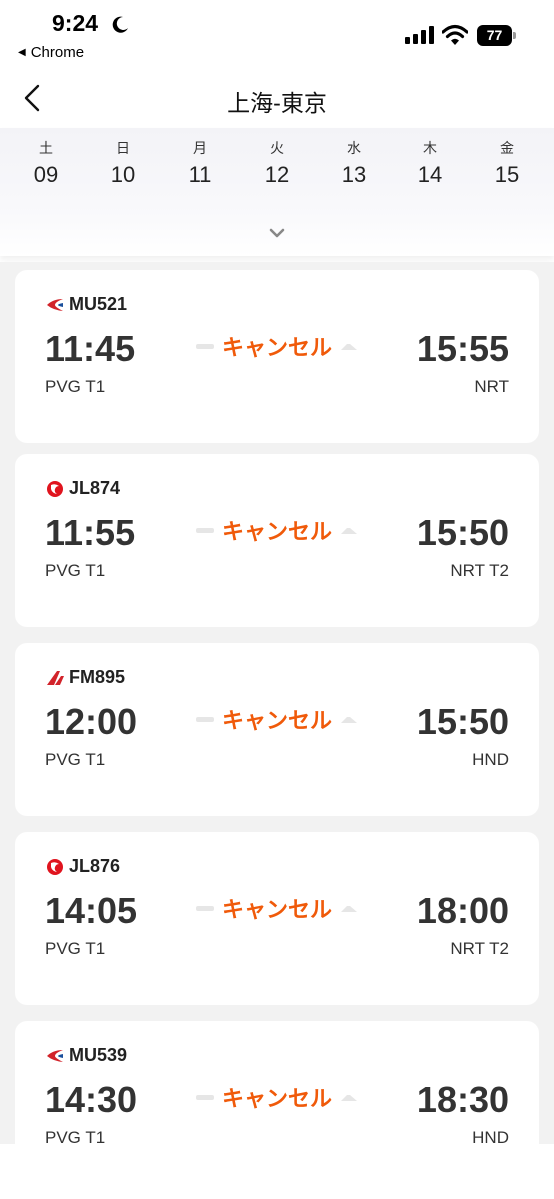 The image size is (554, 1199). What do you see at coordinates (123, 174) in the screenshot?
I see `date-day: 10` at bounding box center [123, 174].